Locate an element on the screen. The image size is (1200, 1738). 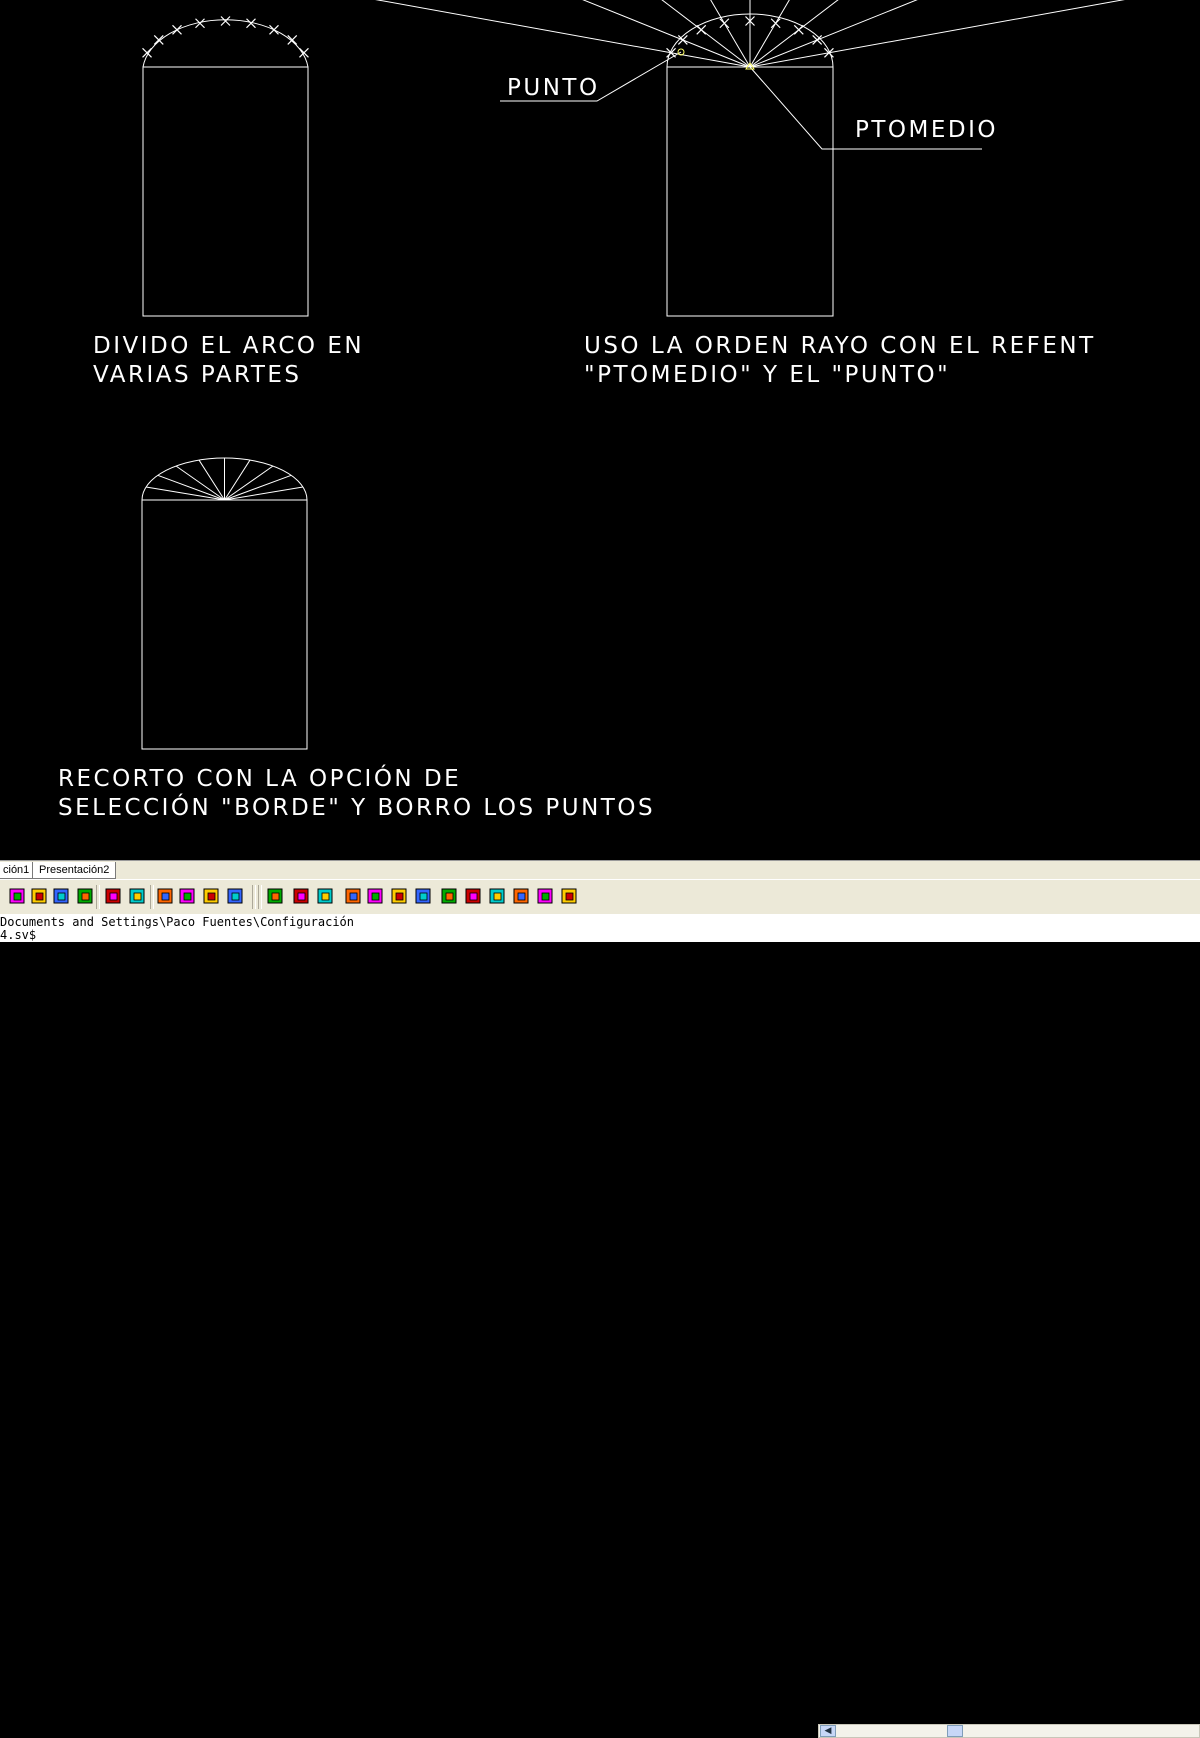
step3-caption-line1: RECORTO CON LA OPCIÓN DE is located at coordinates (259, 778).